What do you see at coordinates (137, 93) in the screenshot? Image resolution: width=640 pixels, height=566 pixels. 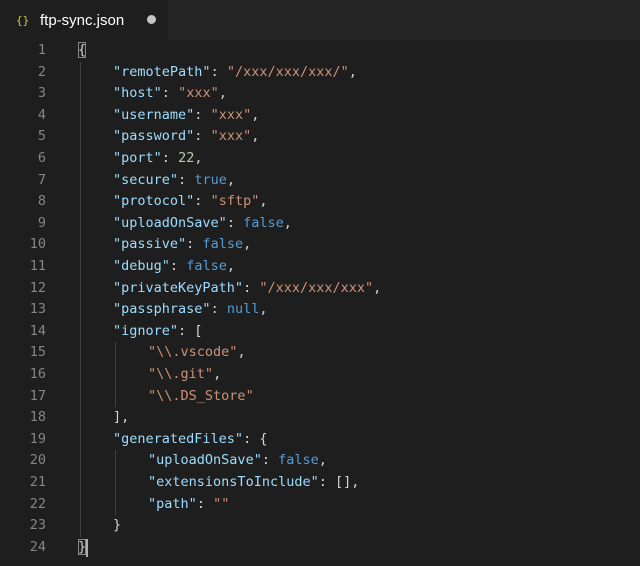 I see `code-token: "host"` at bounding box center [137, 93].